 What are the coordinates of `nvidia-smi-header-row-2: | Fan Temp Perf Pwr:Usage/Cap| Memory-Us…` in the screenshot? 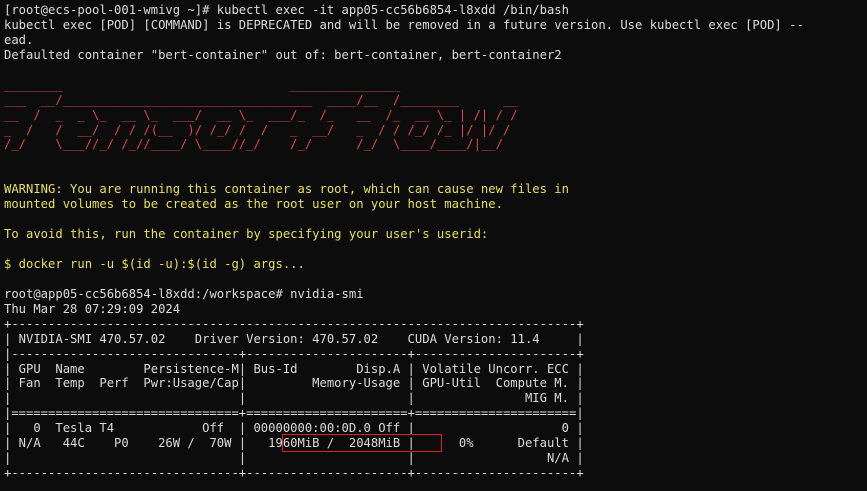 It's located at (294, 383).